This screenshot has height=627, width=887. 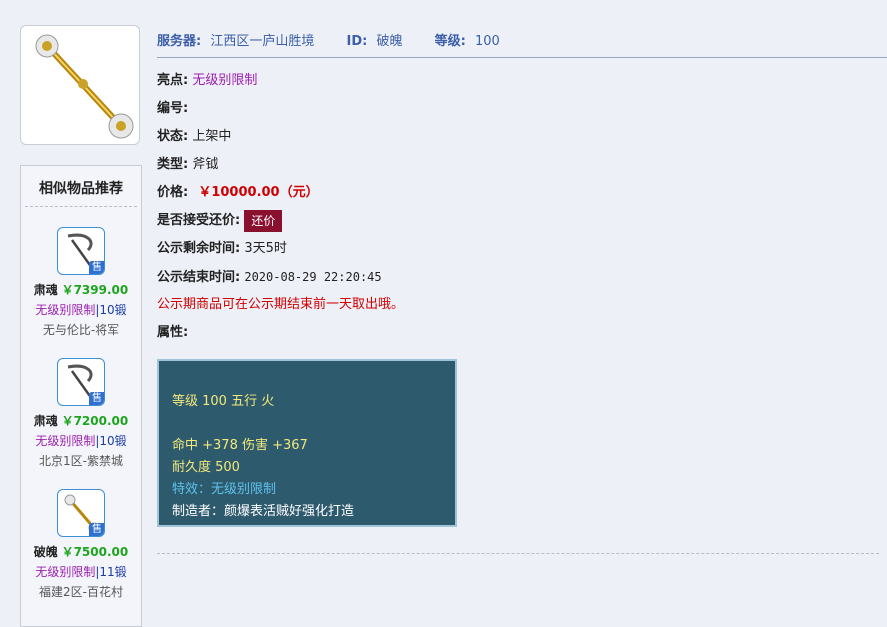 What do you see at coordinates (262, 41) in the screenshot?
I see `server-value: 江西区一庐山胜境` at bounding box center [262, 41].